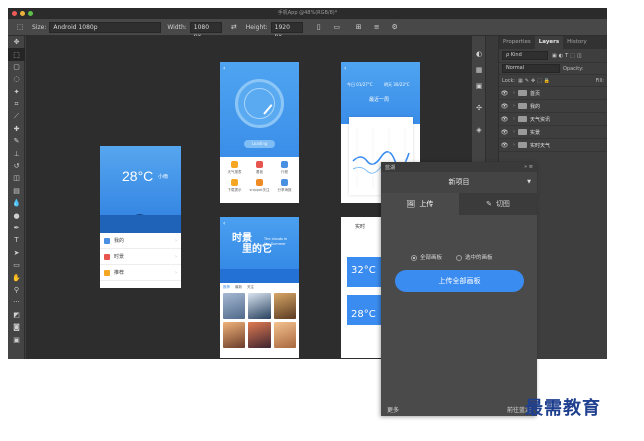  What do you see at coordinates (284, 186) in the screenshot?
I see `grid-item: 分享海报` at bounding box center [284, 186].